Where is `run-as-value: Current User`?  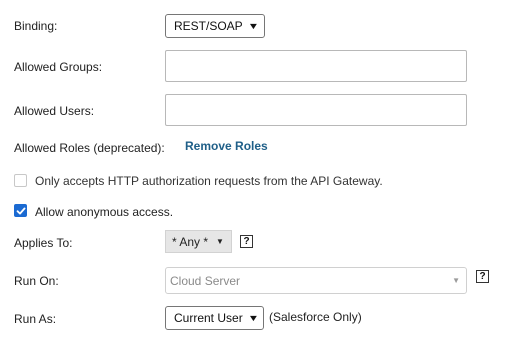
run-as-value: Current User is located at coordinates (208, 318).